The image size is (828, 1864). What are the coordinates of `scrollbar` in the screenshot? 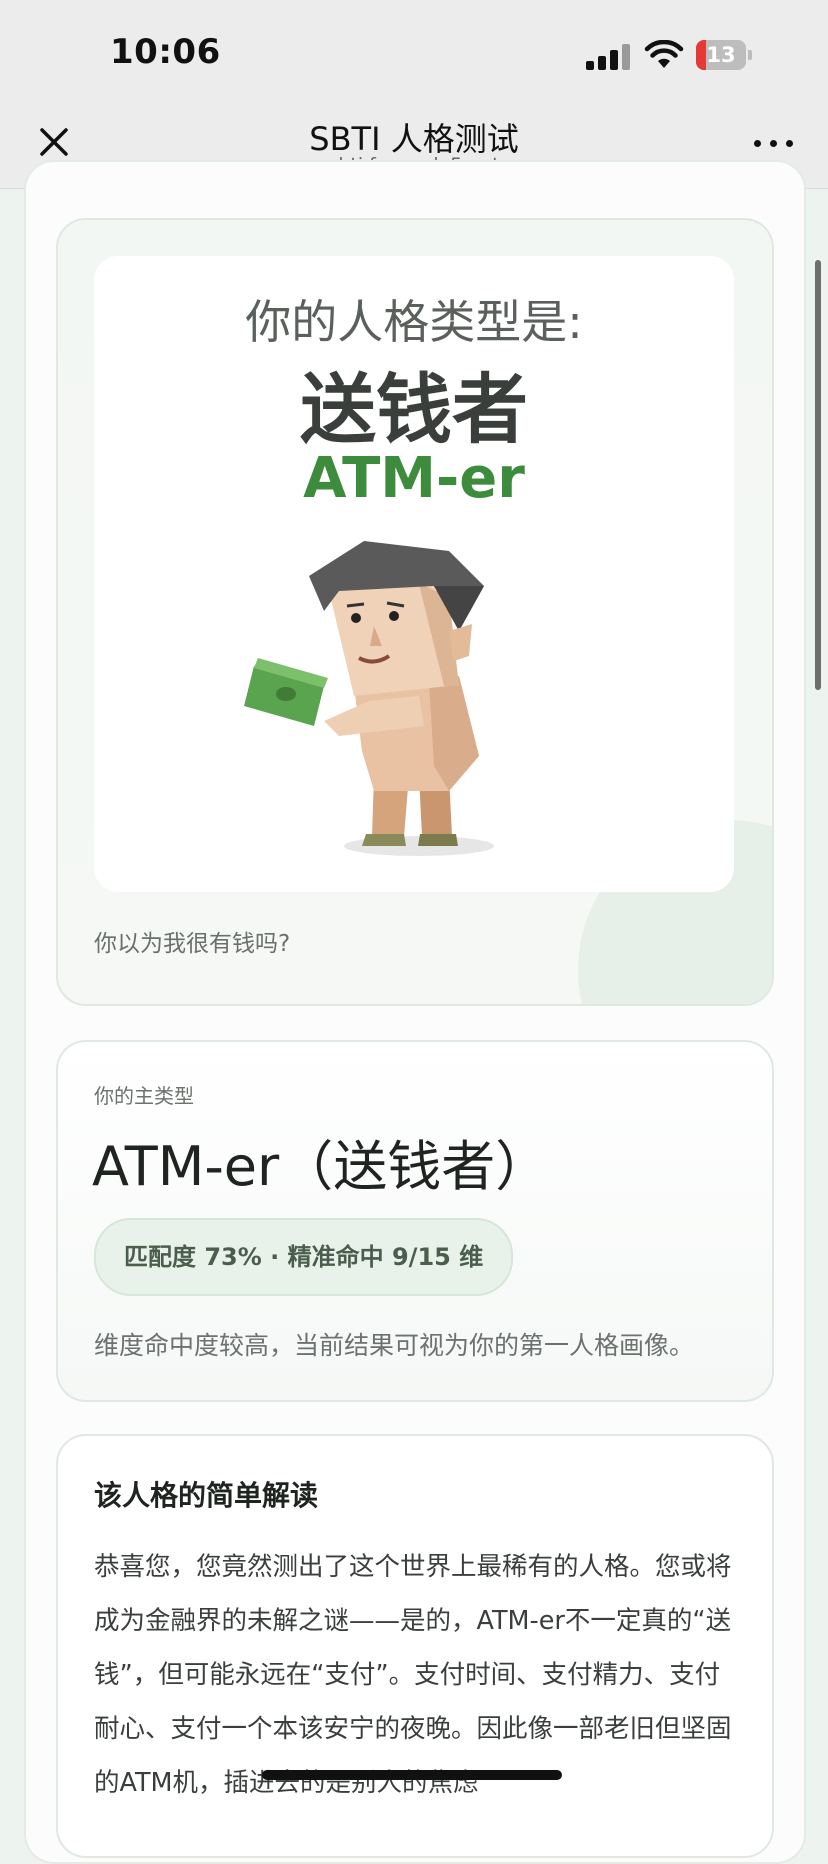 It's located at (818, 475).